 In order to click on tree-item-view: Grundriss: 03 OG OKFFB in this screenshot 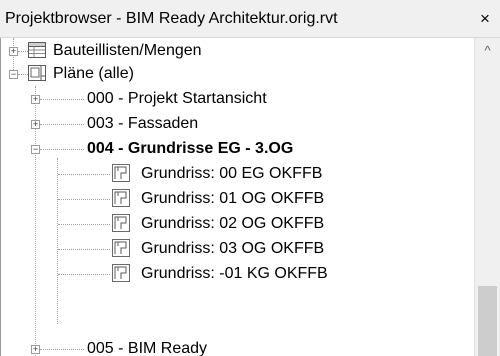, I will do `click(237, 248)`.